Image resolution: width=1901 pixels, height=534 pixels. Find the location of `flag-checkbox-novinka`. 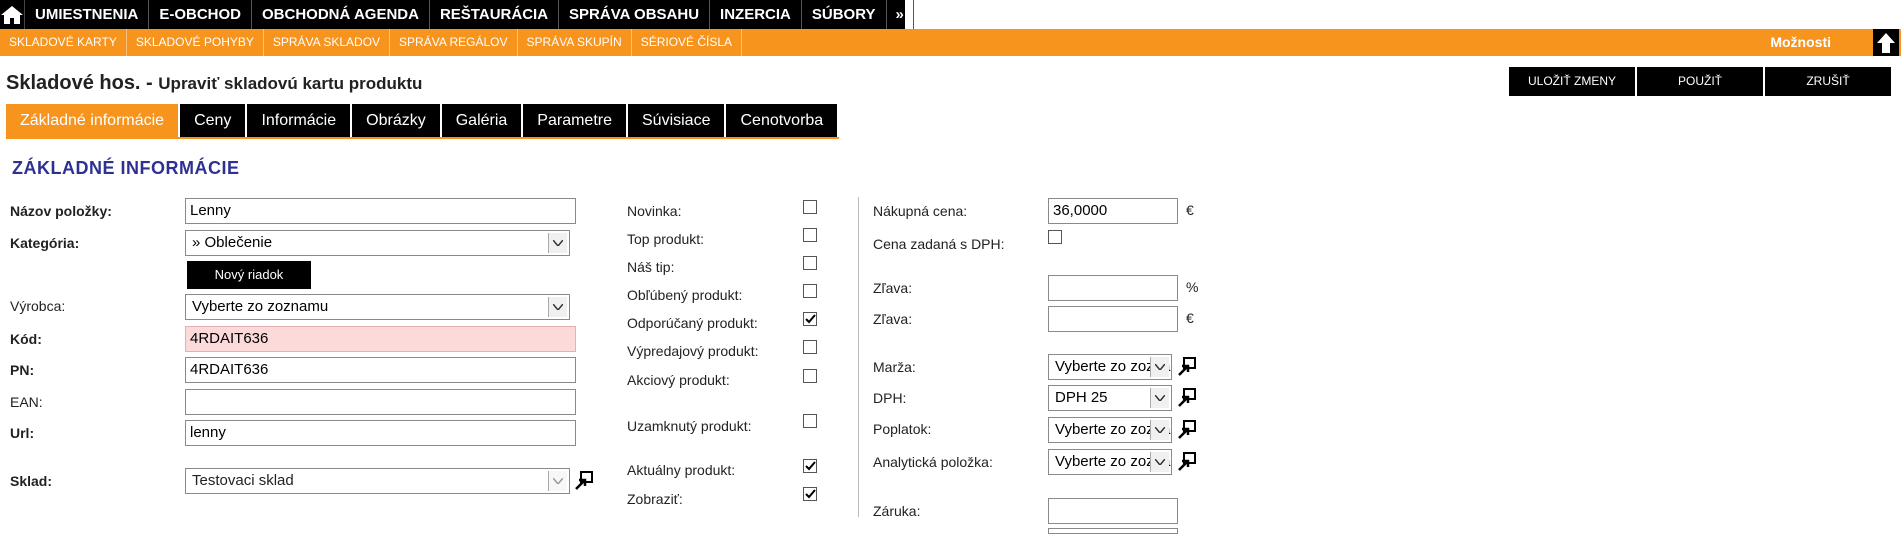

flag-checkbox-novinka is located at coordinates (810, 207).